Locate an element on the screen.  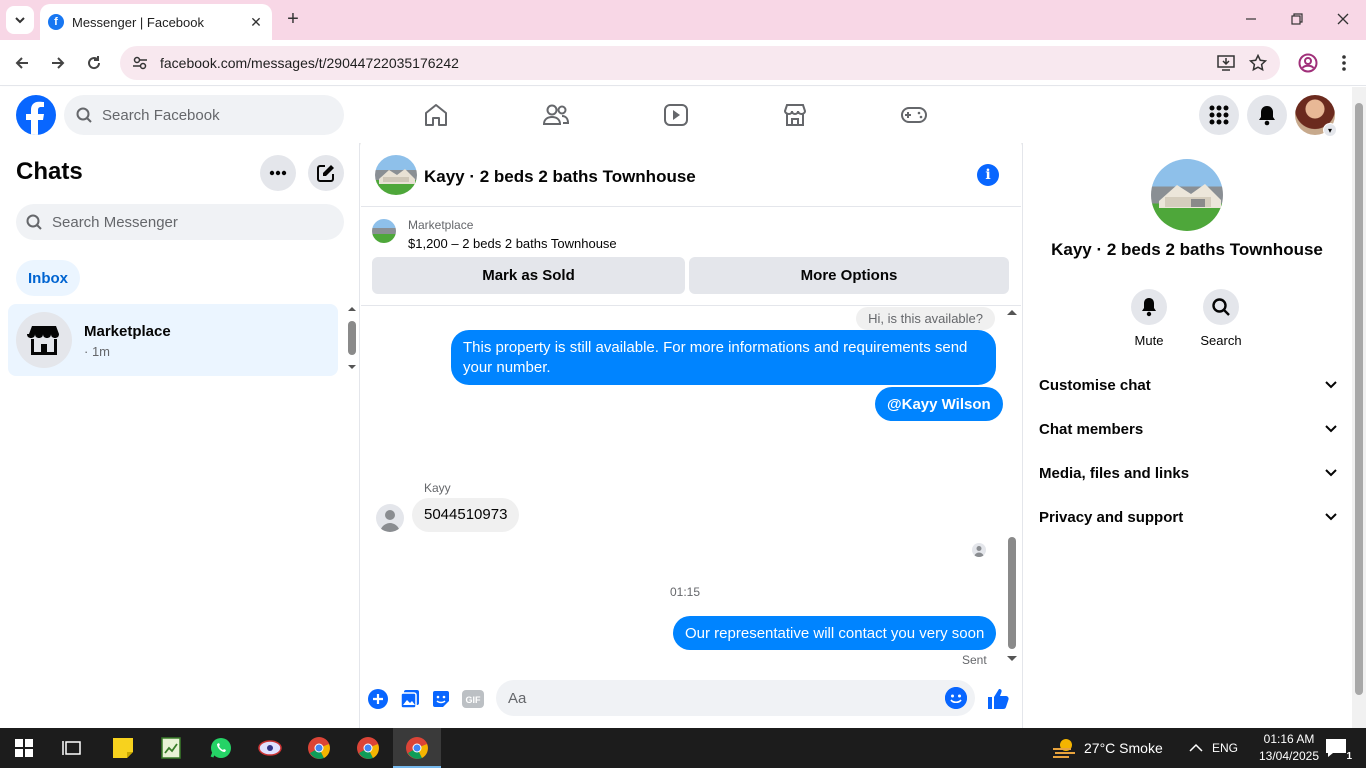
show-hidden-icons-button is located at coordinates (1196, 748).